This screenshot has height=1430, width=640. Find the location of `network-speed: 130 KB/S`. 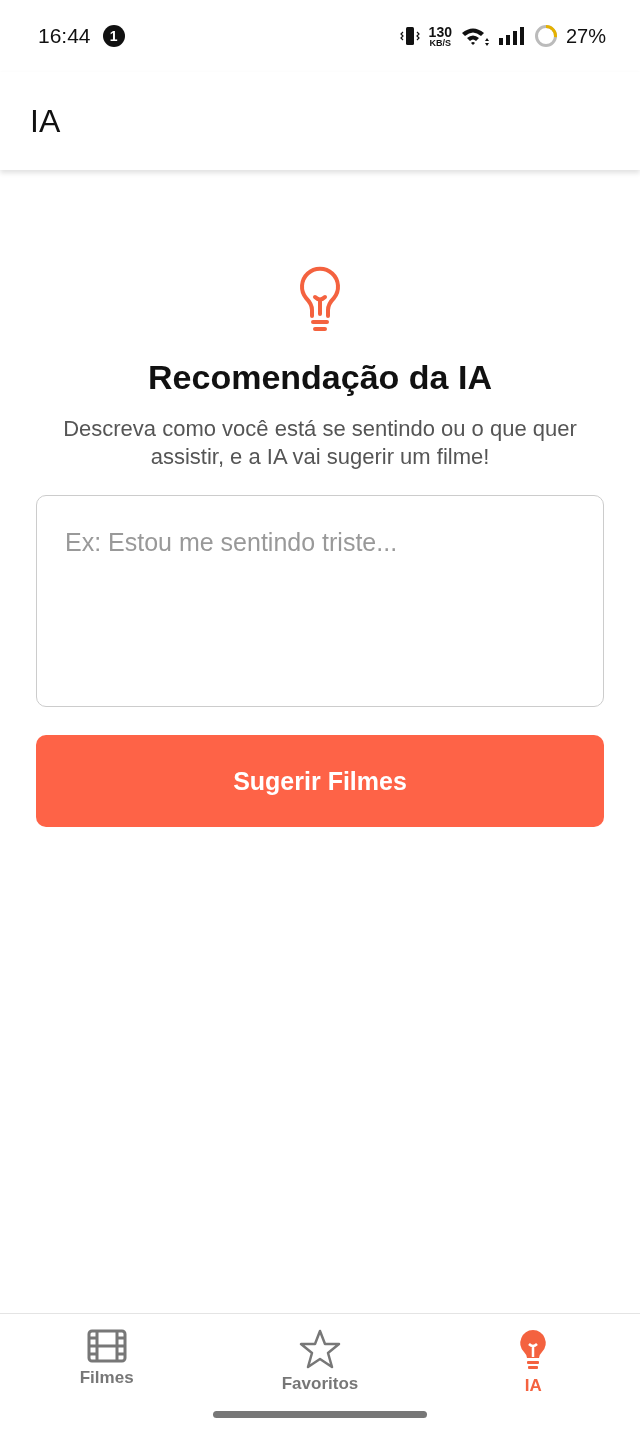

network-speed: 130 KB/S is located at coordinates (440, 36).